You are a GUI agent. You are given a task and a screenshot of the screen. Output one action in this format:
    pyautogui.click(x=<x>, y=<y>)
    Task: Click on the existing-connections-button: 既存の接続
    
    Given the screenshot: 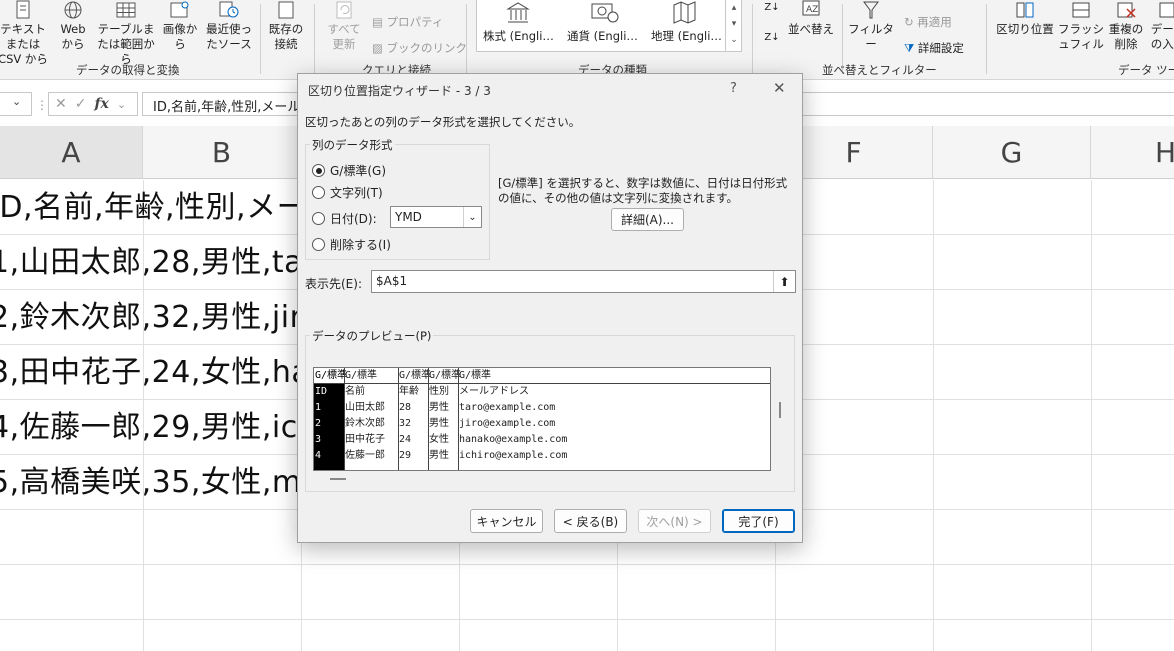 What is the action you would take?
    pyautogui.click(x=286, y=26)
    